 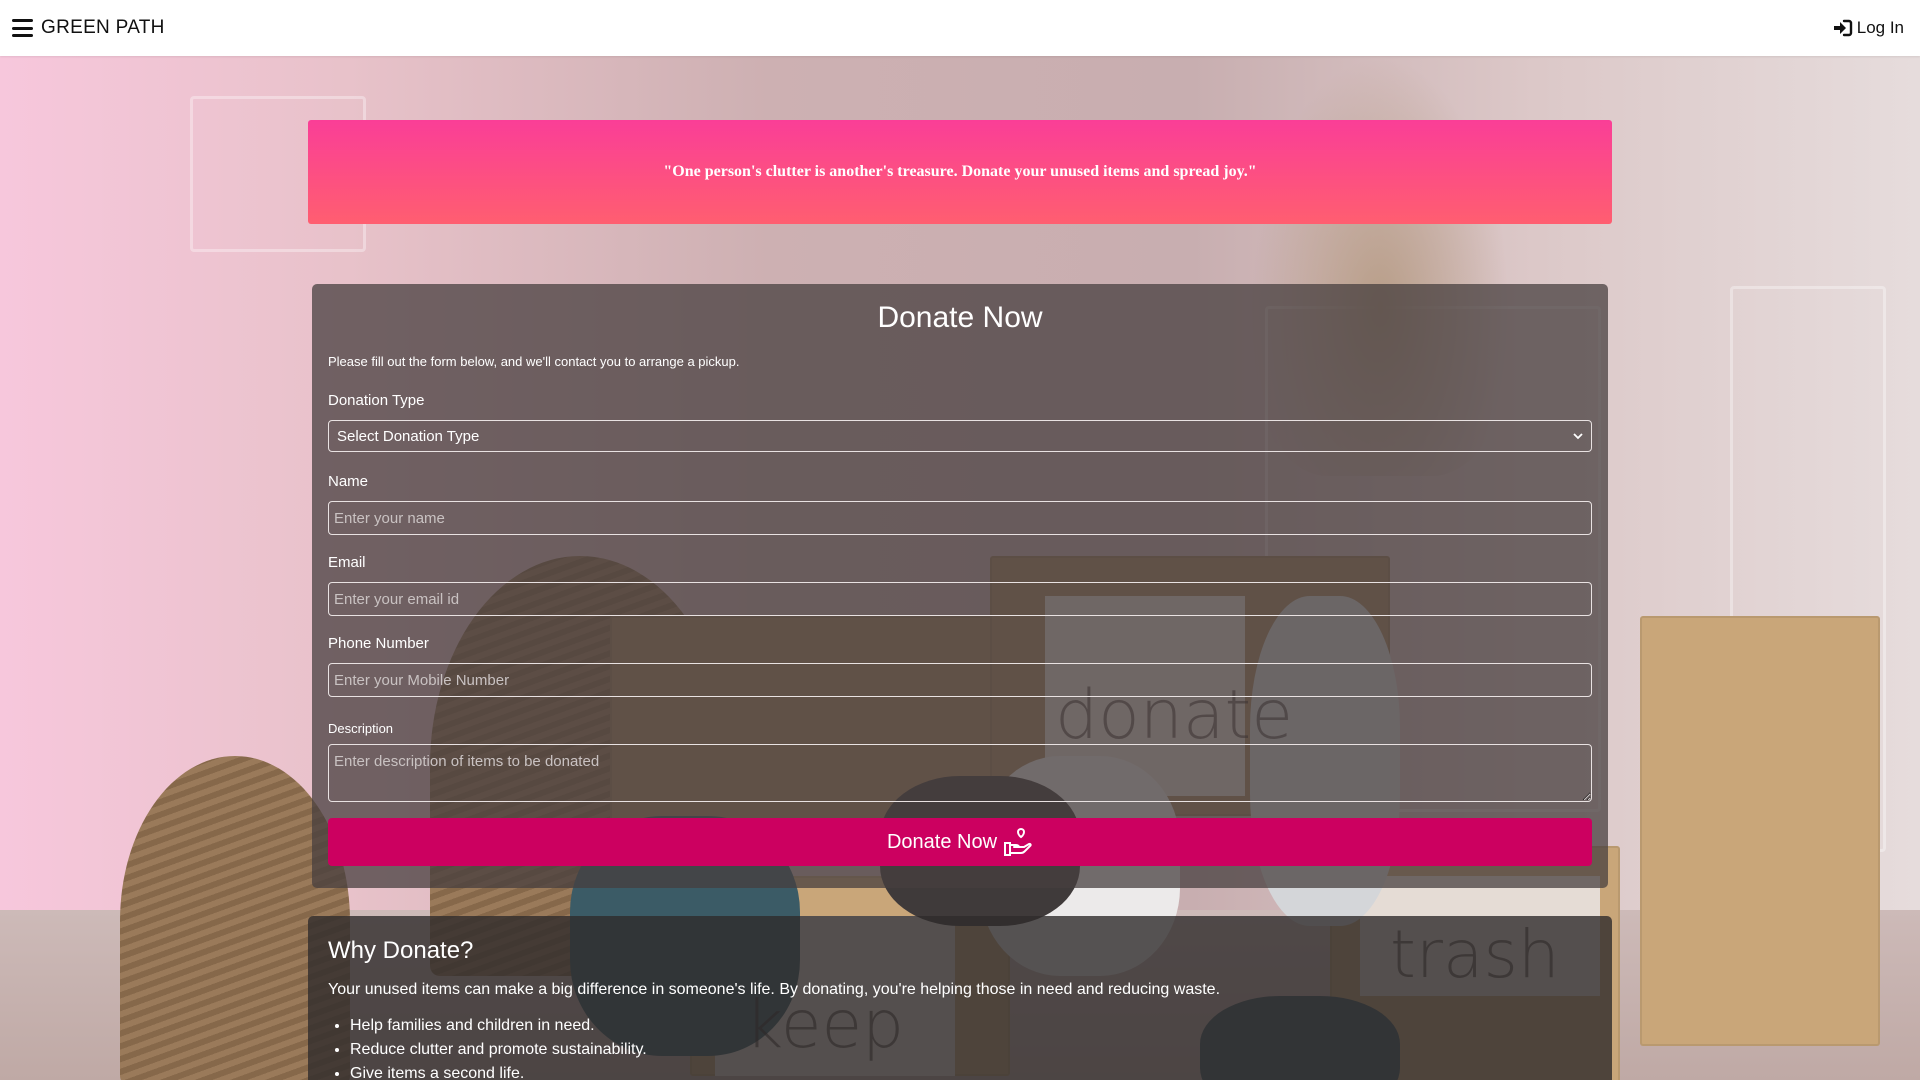 What do you see at coordinates (347, 562) in the screenshot?
I see `email-label: Email` at bounding box center [347, 562].